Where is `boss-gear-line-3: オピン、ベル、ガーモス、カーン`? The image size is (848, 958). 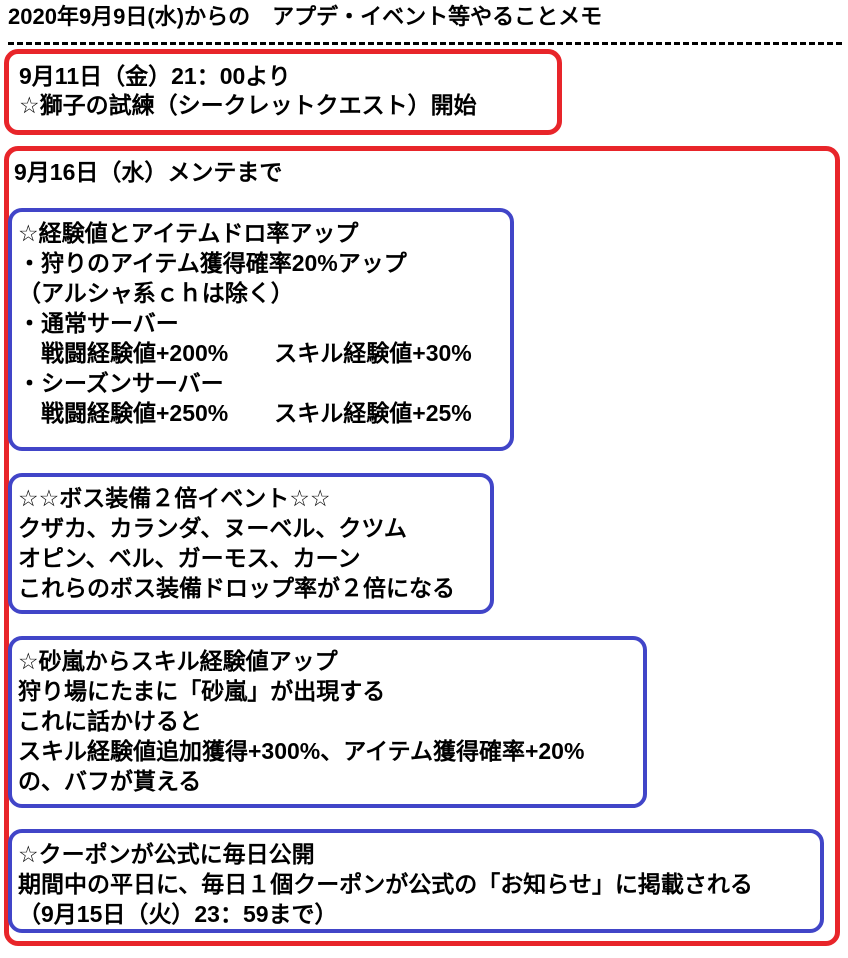 boss-gear-line-3: オピン、ベル、ガーモス、カーン is located at coordinates (189, 558).